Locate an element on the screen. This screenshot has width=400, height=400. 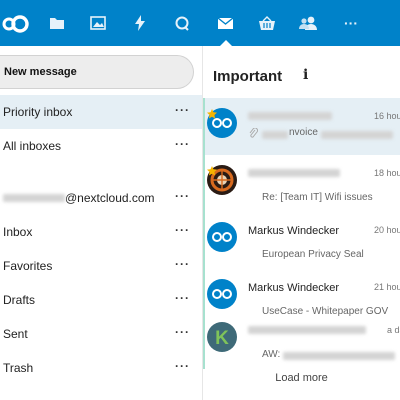
sidebar-item-label: Drafts is located at coordinates (19, 300).